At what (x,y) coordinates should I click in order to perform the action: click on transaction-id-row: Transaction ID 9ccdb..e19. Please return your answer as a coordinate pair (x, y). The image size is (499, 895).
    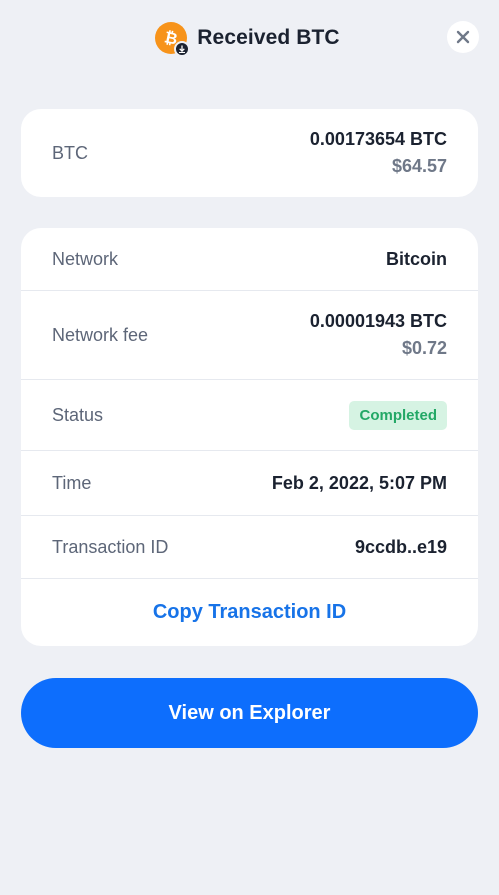
    Looking at the image, I should click on (249, 547).